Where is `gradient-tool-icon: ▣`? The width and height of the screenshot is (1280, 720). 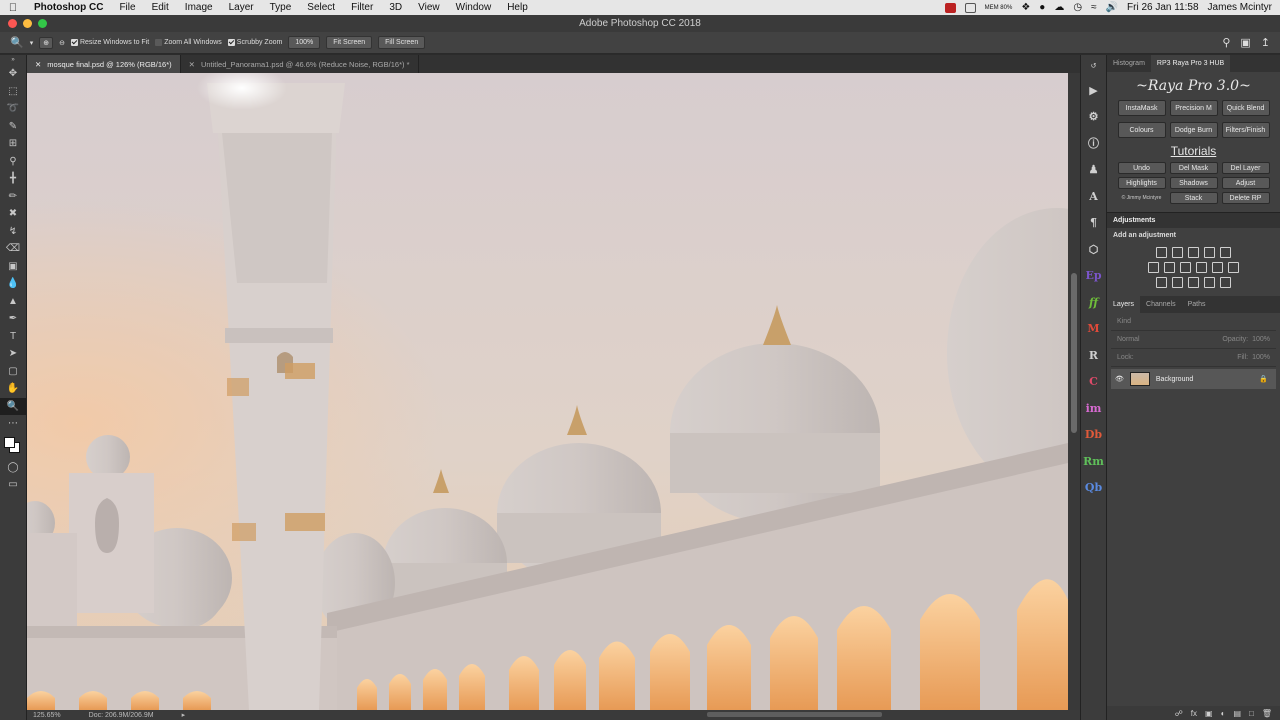
gradient-tool-icon: ▣ is located at coordinates (13, 267).